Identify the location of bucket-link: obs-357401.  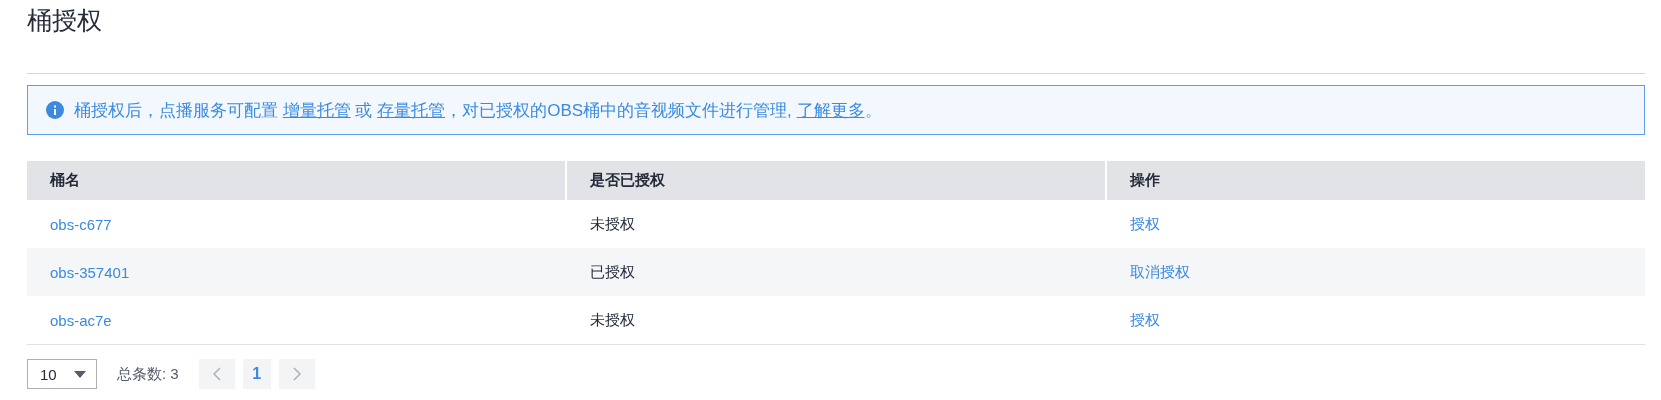
(90, 272).